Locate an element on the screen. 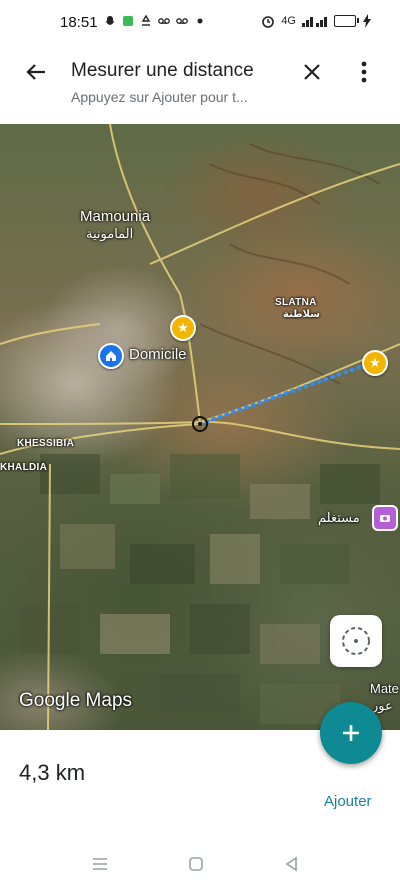  square-icon is located at coordinates (196, 864).